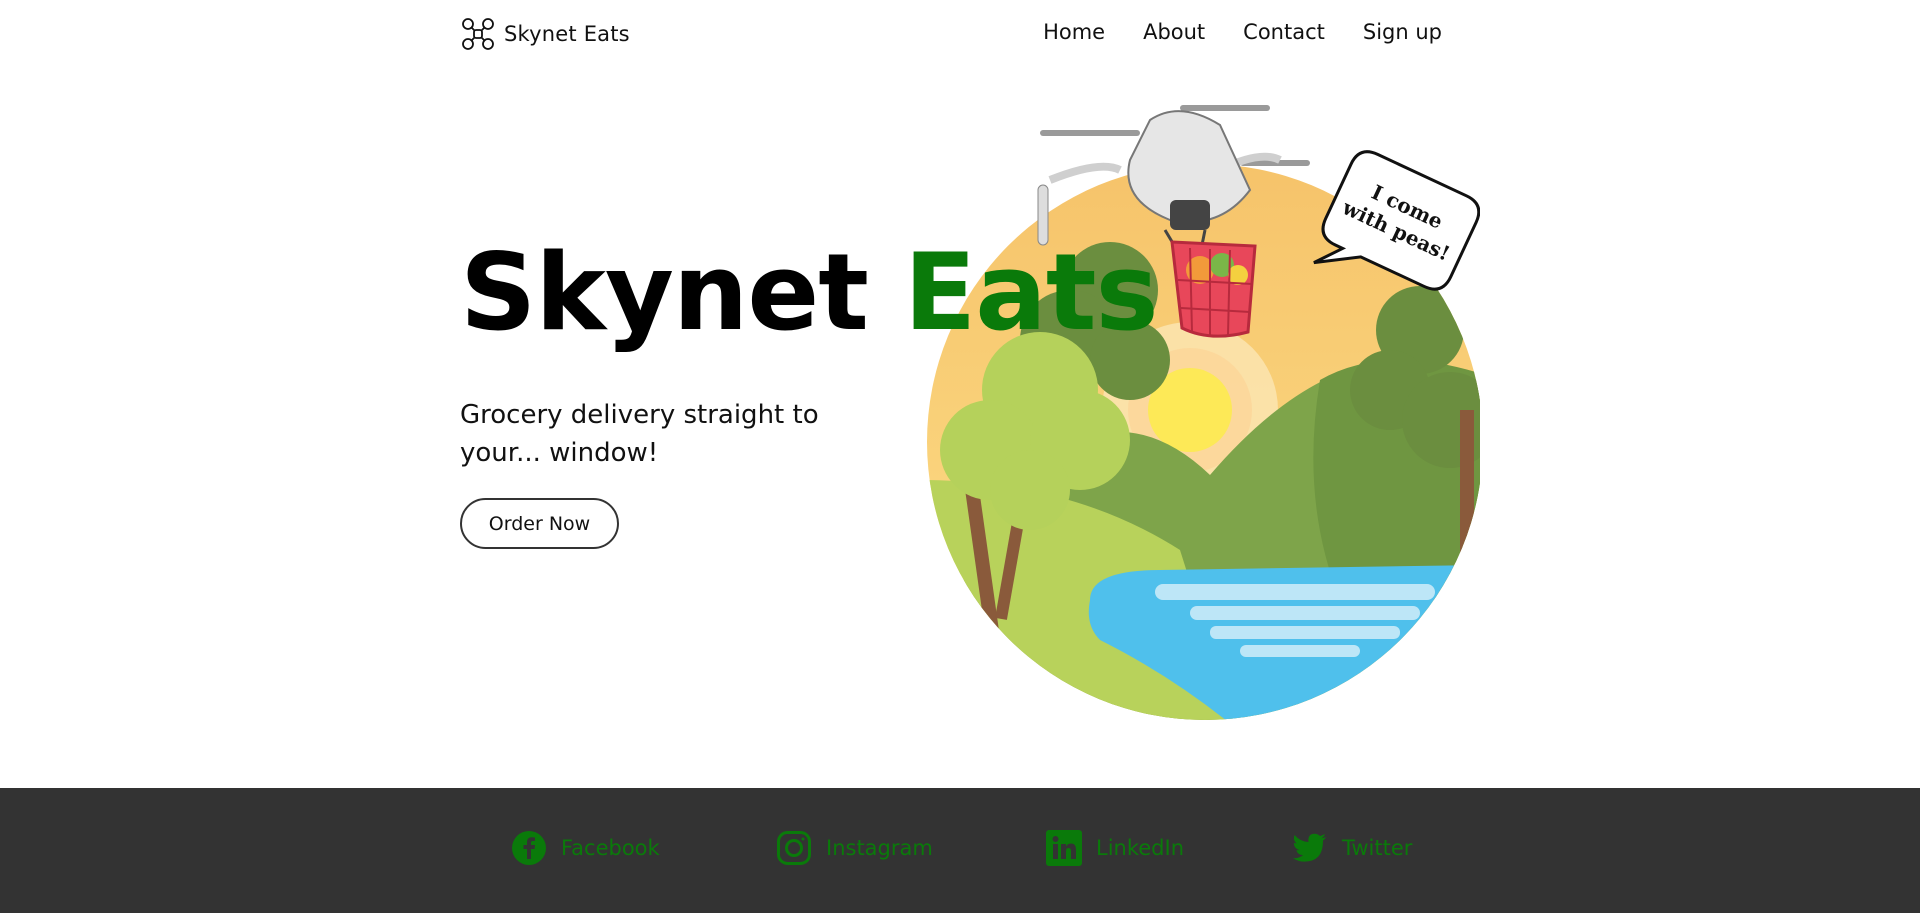 Image resolution: width=1920 pixels, height=913 pixels. What do you see at coordinates (610, 848) in the screenshot?
I see `facebook-label: Facebook` at bounding box center [610, 848].